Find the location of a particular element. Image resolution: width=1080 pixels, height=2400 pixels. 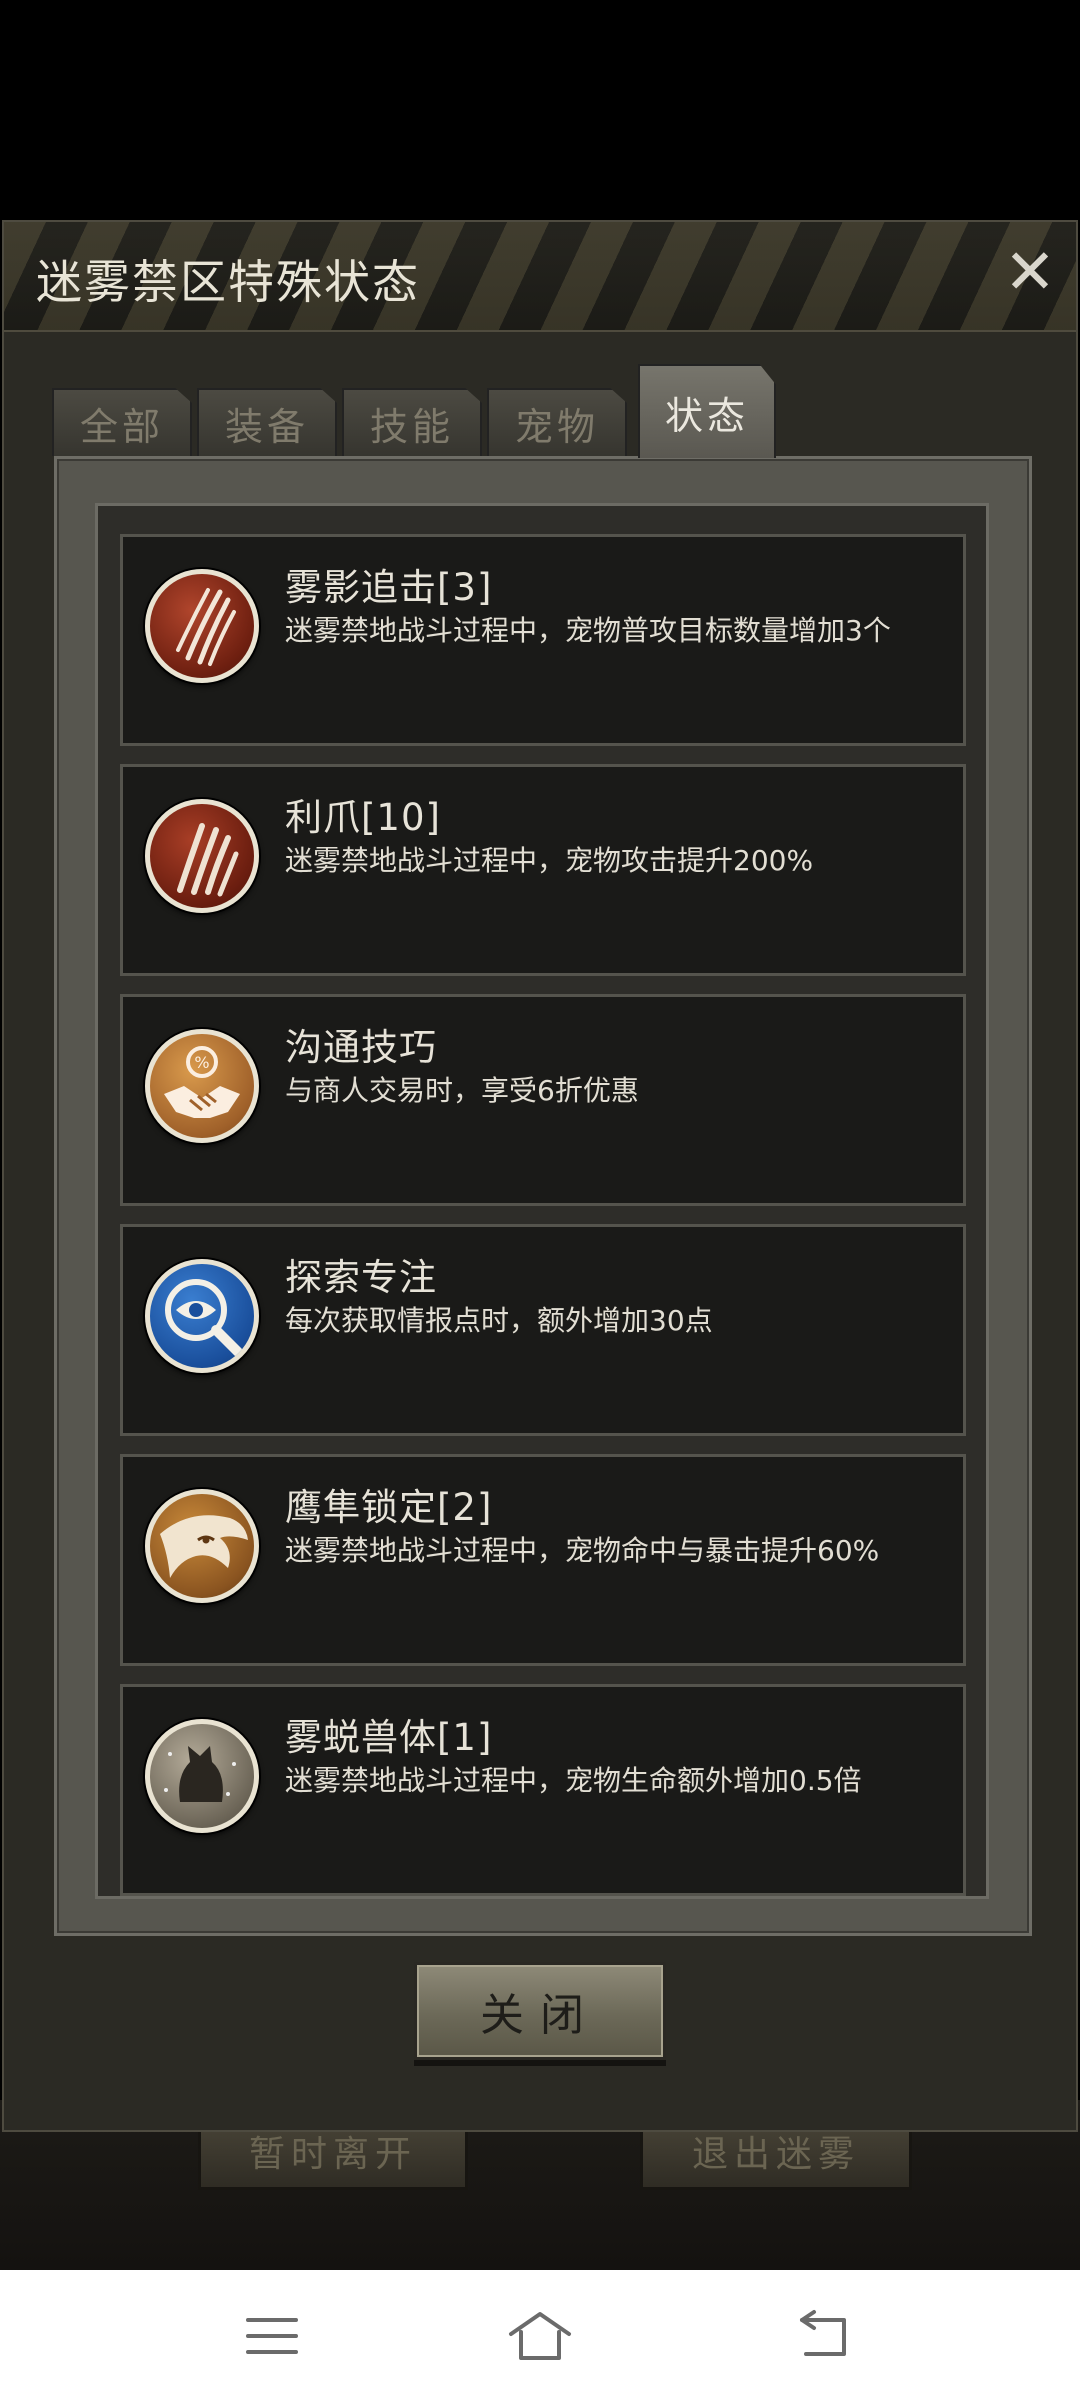

tab-equipment: 装备 is located at coordinates (267, 422).